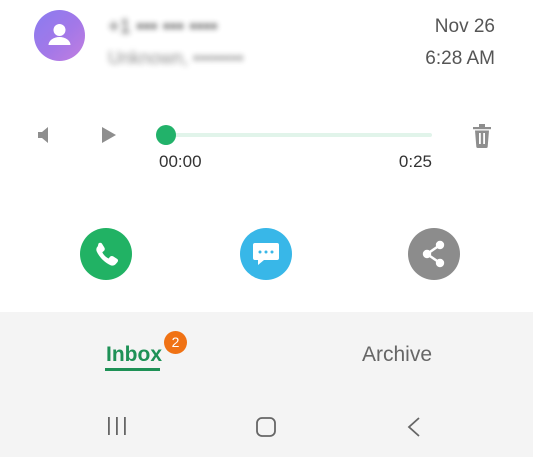 This screenshot has width=533, height=457. What do you see at coordinates (117, 426) in the screenshot?
I see `recent-apps-icon` at bounding box center [117, 426].